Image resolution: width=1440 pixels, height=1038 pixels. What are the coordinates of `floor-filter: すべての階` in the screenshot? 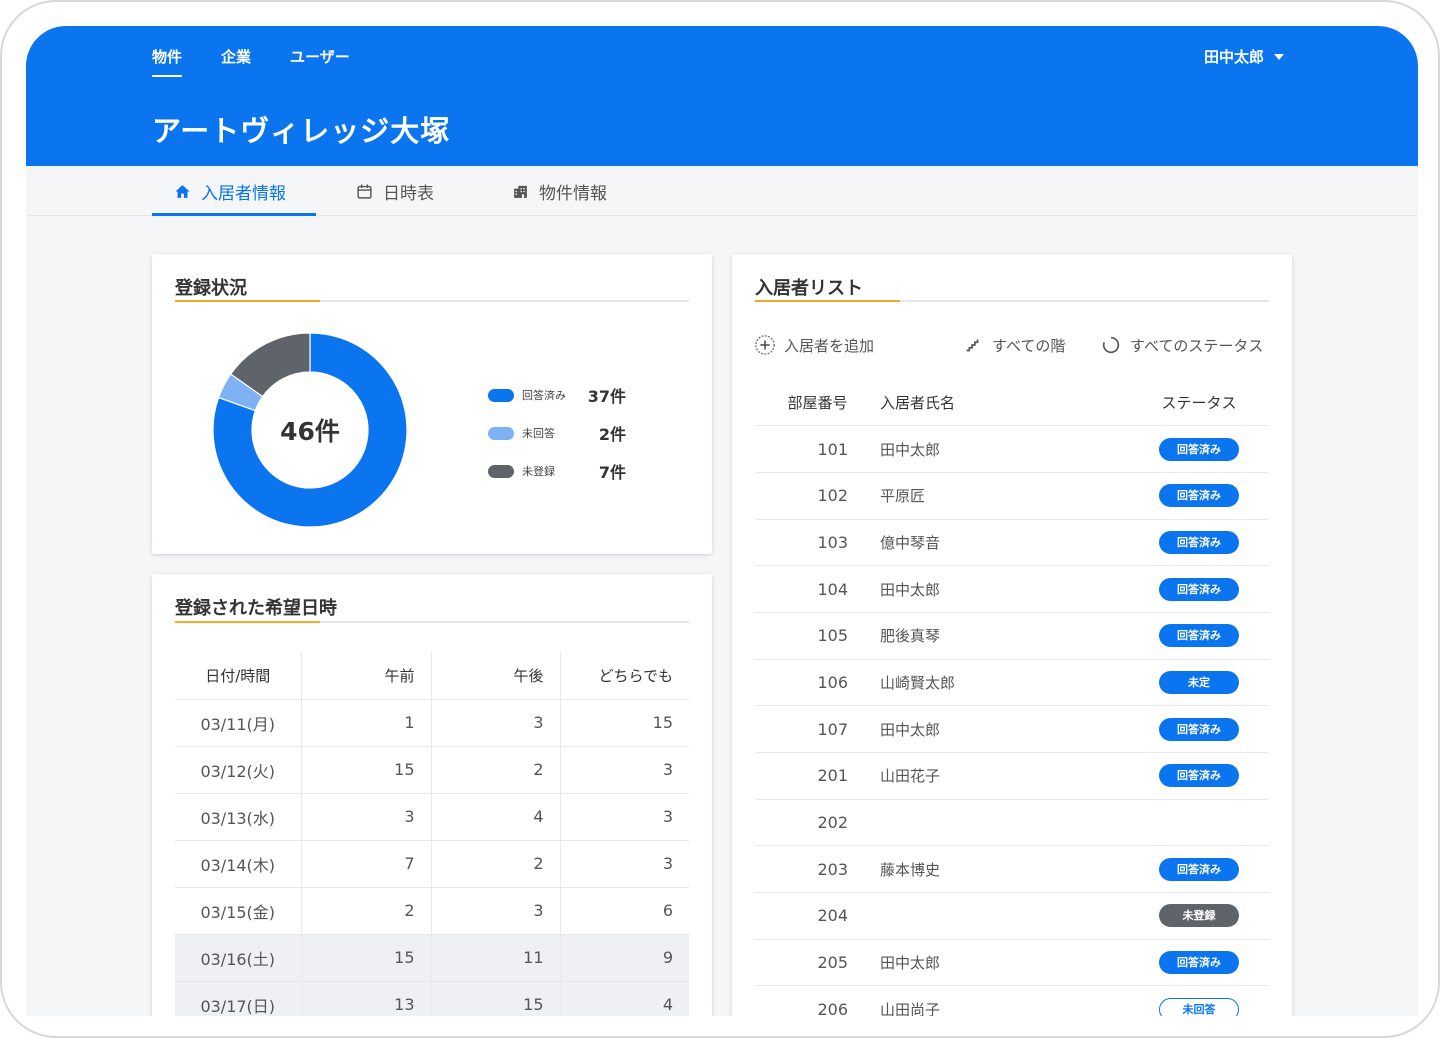 It's located at (1013, 345).